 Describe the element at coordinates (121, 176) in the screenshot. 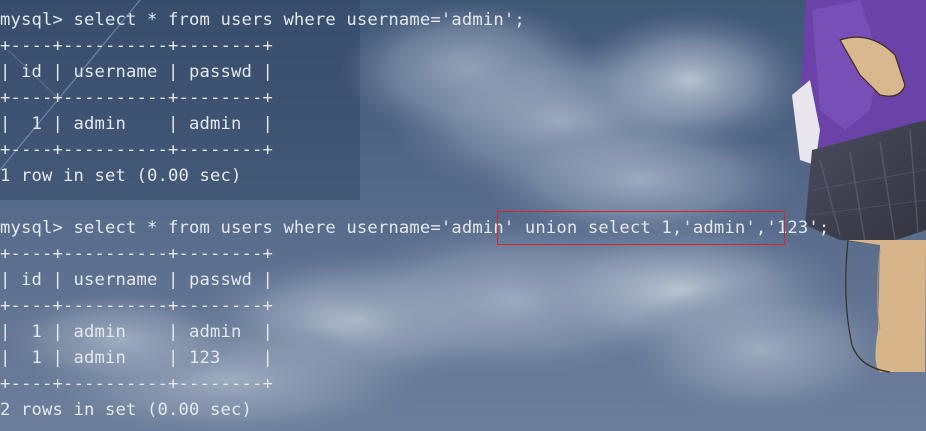

I see `result-summary: 1 row in set (0.00 sec)` at that location.